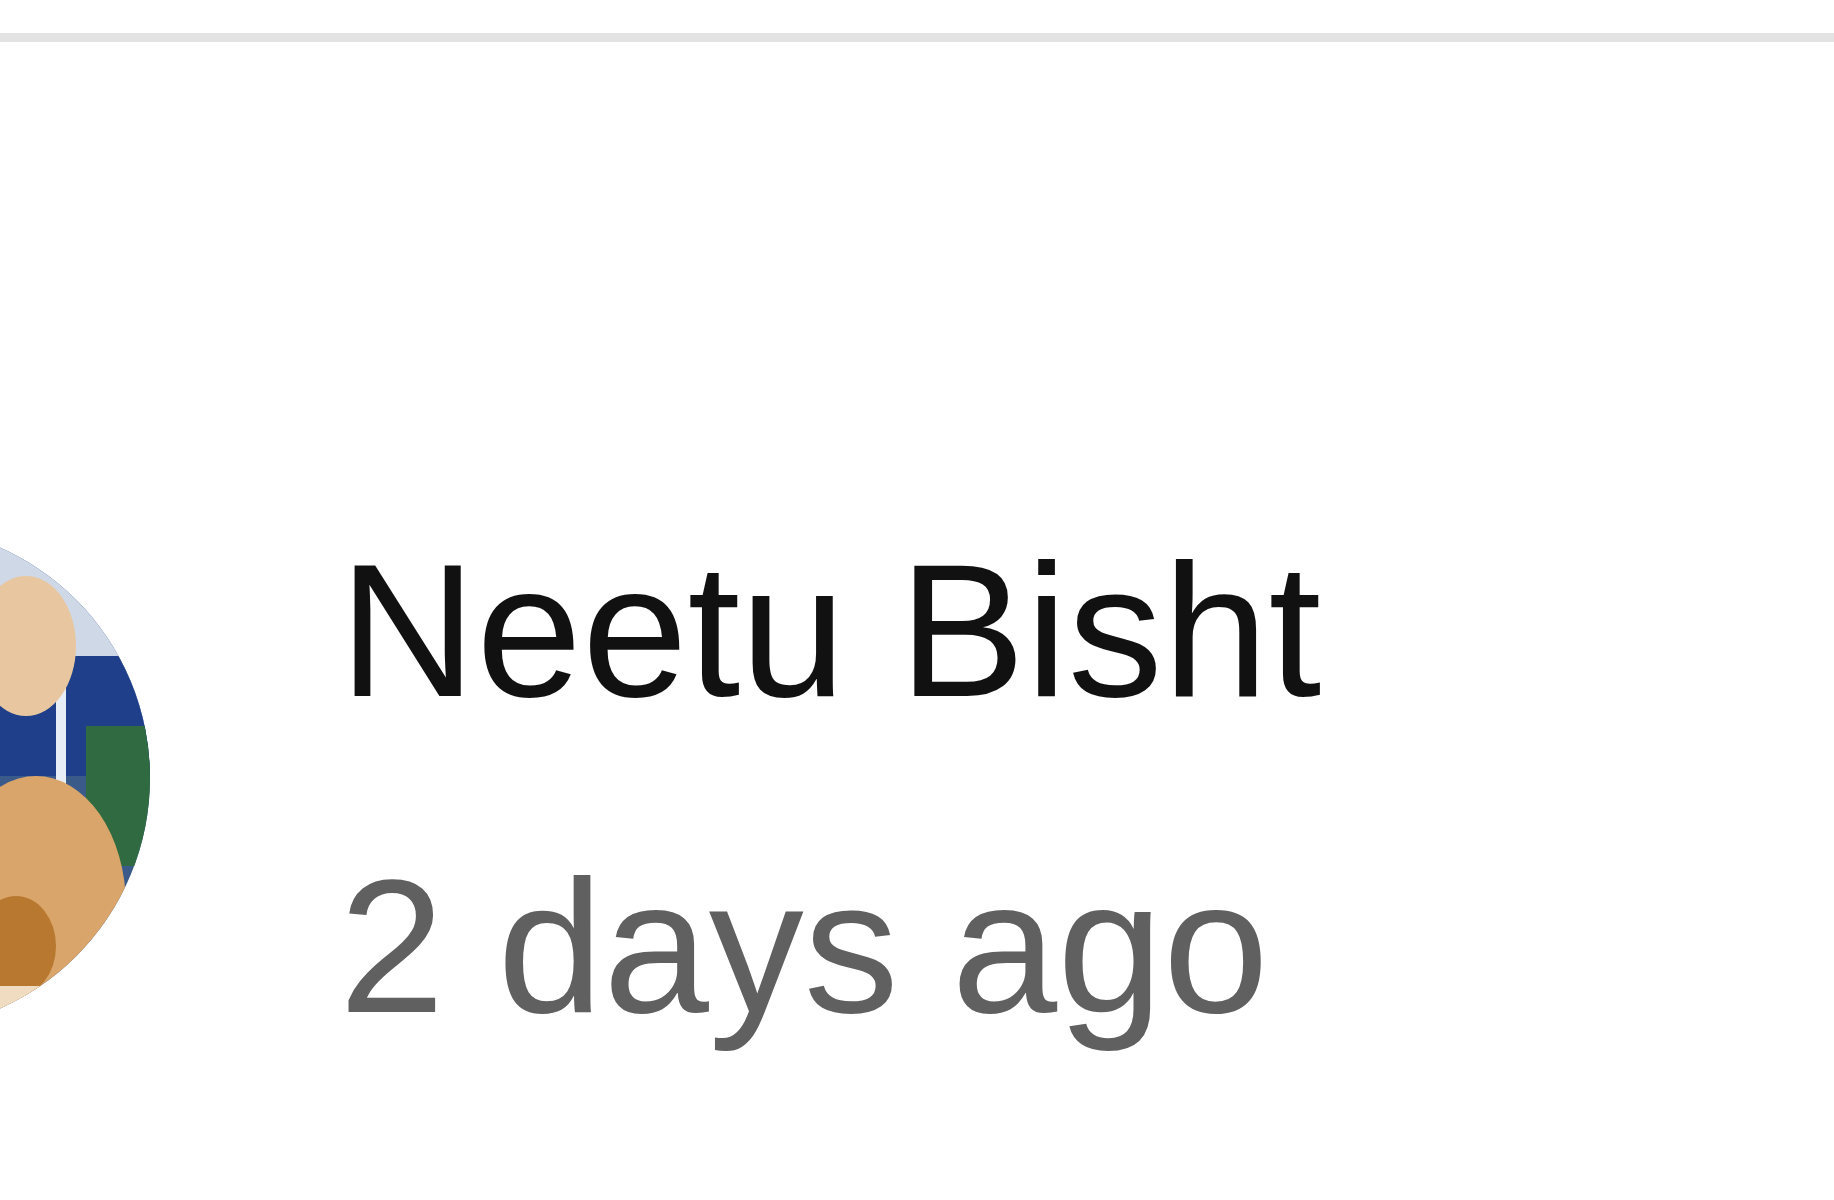  What do you see at coordinates (830, 630) in the screenshot?
I see `author-name: Neetu Bisht` at bounding box center [830, 630].